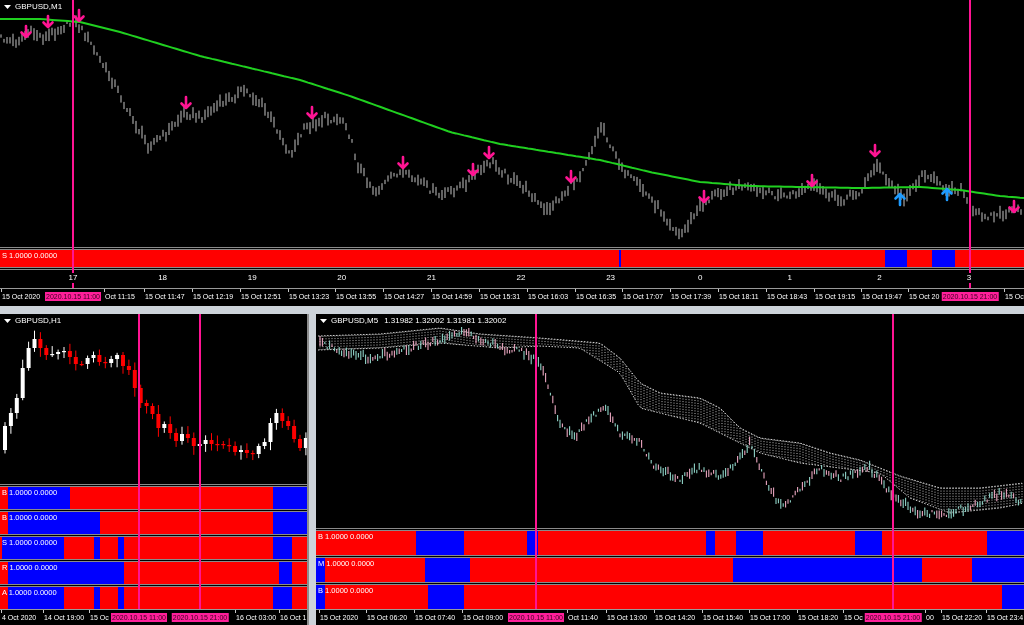 The image size is (1024, 625). What do you see at coordinates (431, 278) in the screenshot?
I see `hour-label: 21` at bounding box center [431, 278].